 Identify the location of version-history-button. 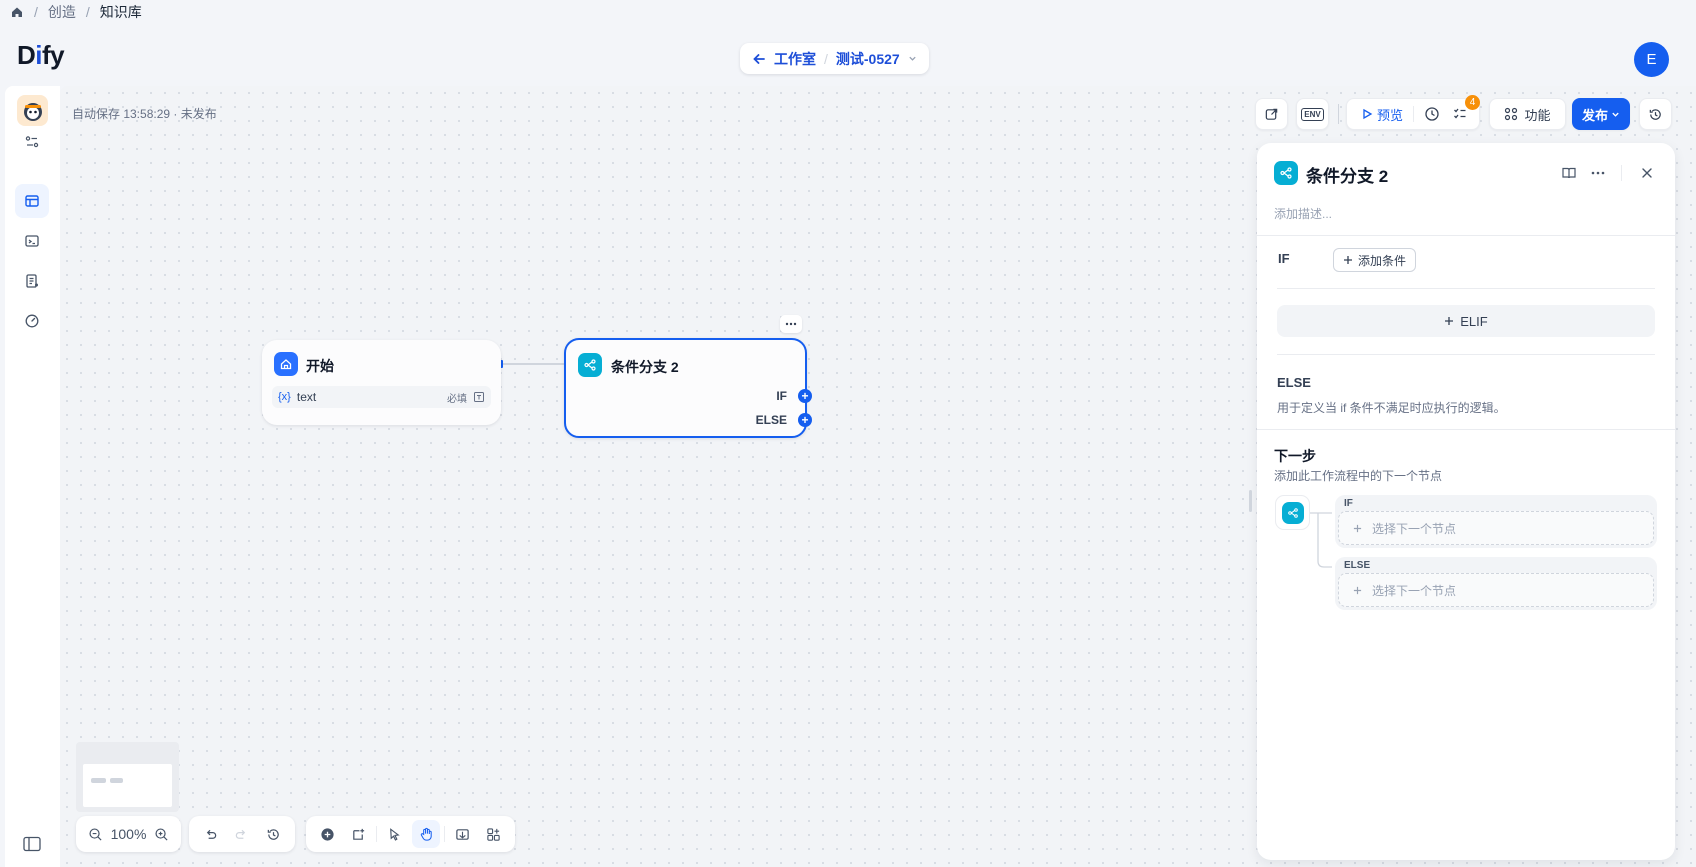
(1655, 114).